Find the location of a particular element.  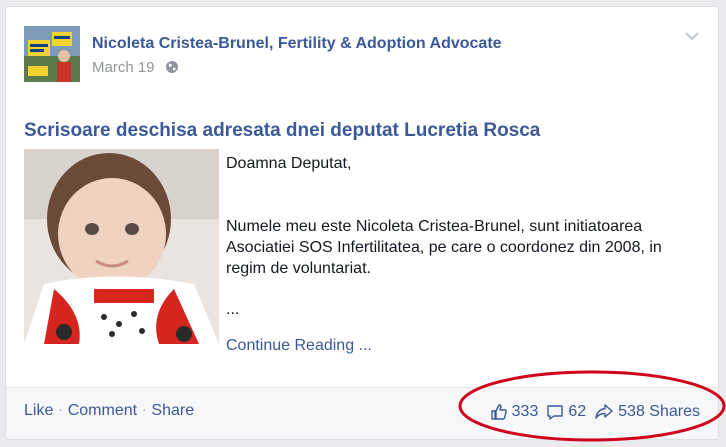

comment-link: Comment is located at coordinates (102, 410).